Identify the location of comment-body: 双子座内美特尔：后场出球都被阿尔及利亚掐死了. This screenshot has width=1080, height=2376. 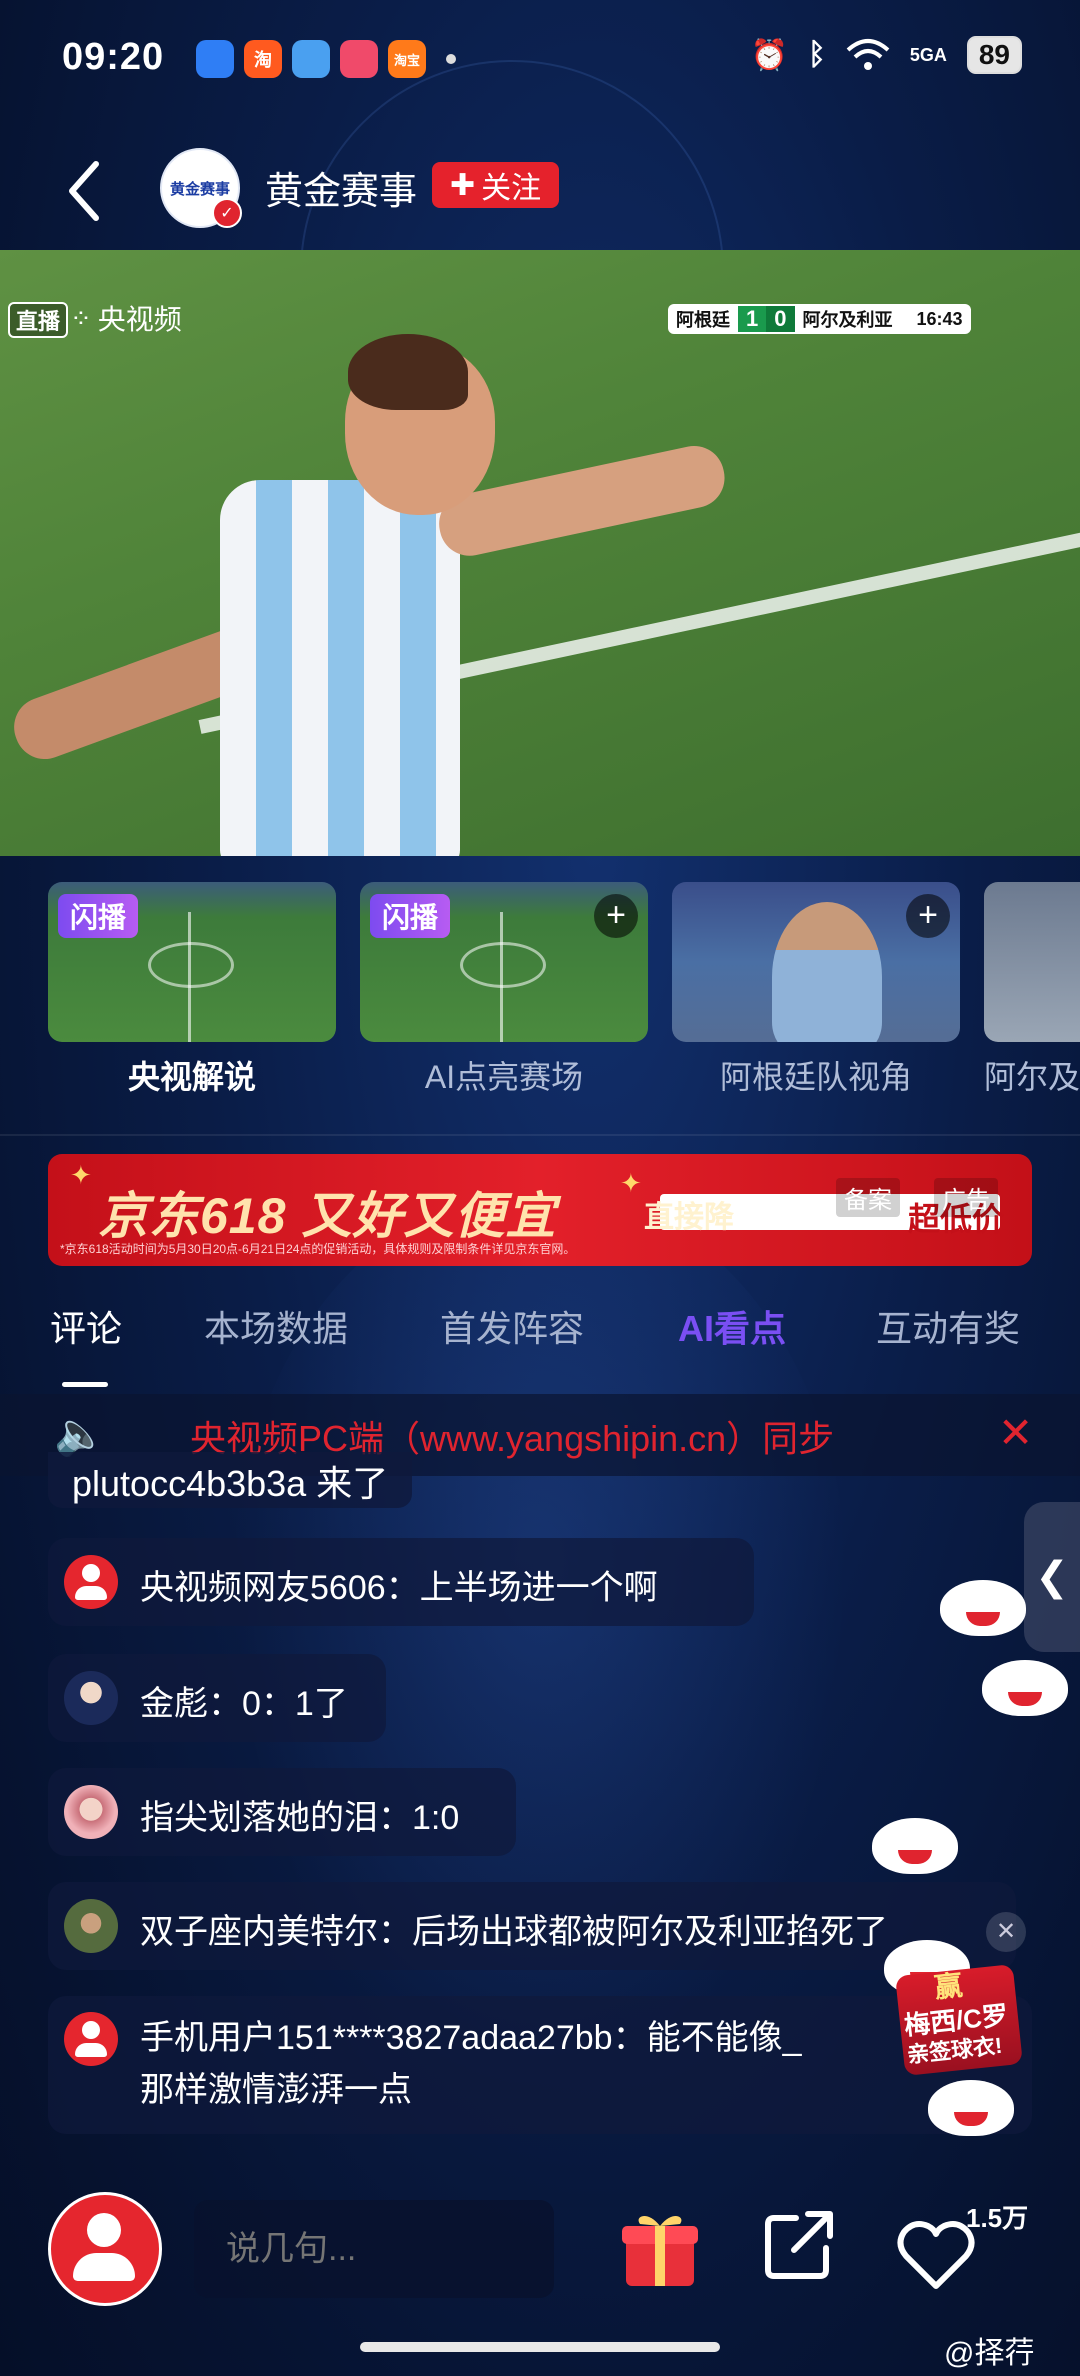
(514, 1932).